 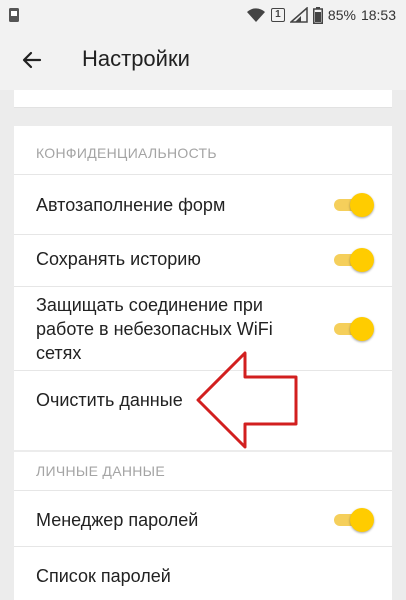 What do you see at coordinates (131, 205) in the screenshot?
I see `autofill-forms-label: Автозаполнение форм` at bounding box center [131, 205].